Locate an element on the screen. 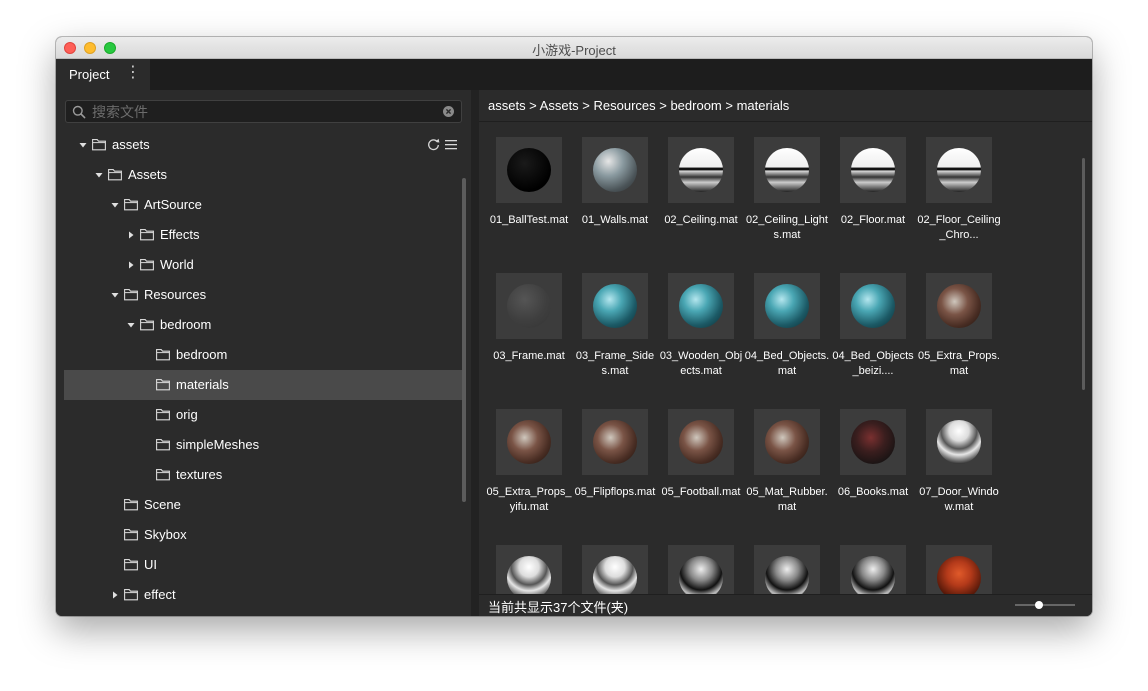 The image size is (1148, 691). file-name: 07_Door_Window.mat is located at coordinates (959, 499).